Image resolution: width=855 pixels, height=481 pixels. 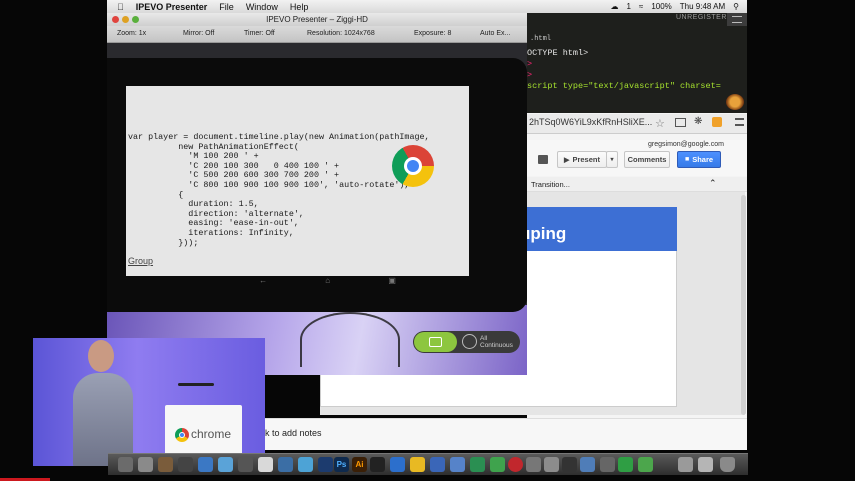 What do you see at coordinates (686, 144) in the screenshot?
I see `account-email: gregsimon@google.com` at bounding box center [686, 144].